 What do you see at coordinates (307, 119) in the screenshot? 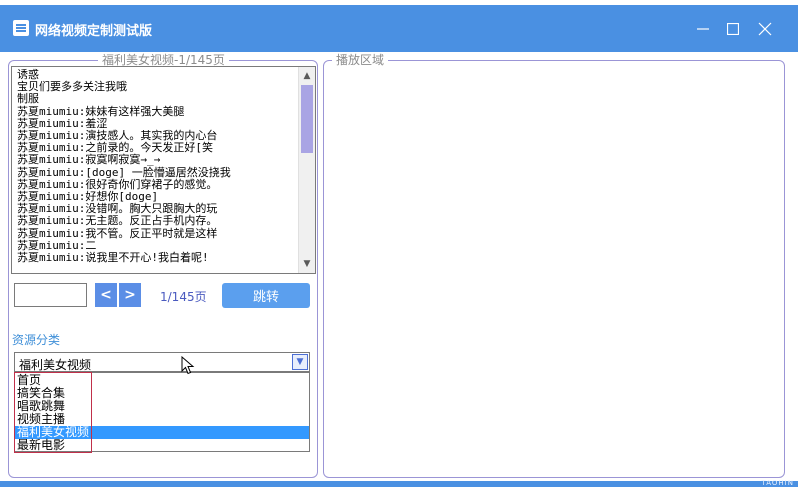
I see `scrollbar-thumb` at bounding box center [307, 119].